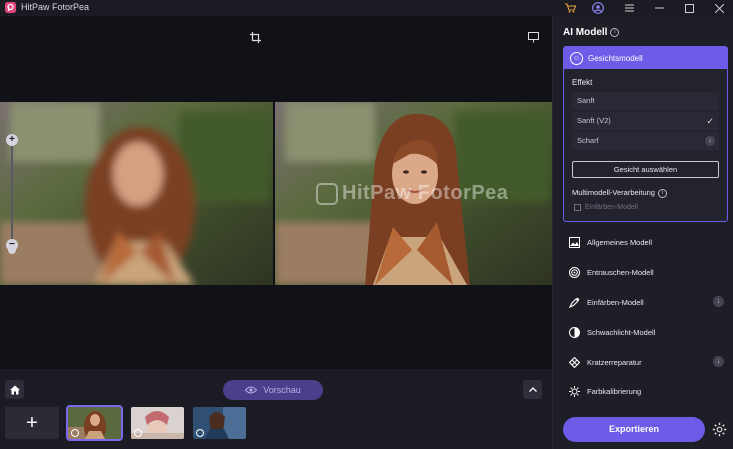  What do you see at coordinates (574, 272) in the screenshot?
I see `denoise-icon` at bounding box center [574, 272].